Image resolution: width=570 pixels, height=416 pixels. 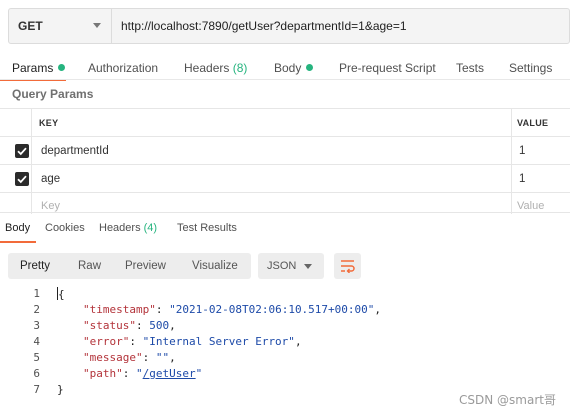 I want to click on visualize-button: Visualize, so click(x=215, y=266).